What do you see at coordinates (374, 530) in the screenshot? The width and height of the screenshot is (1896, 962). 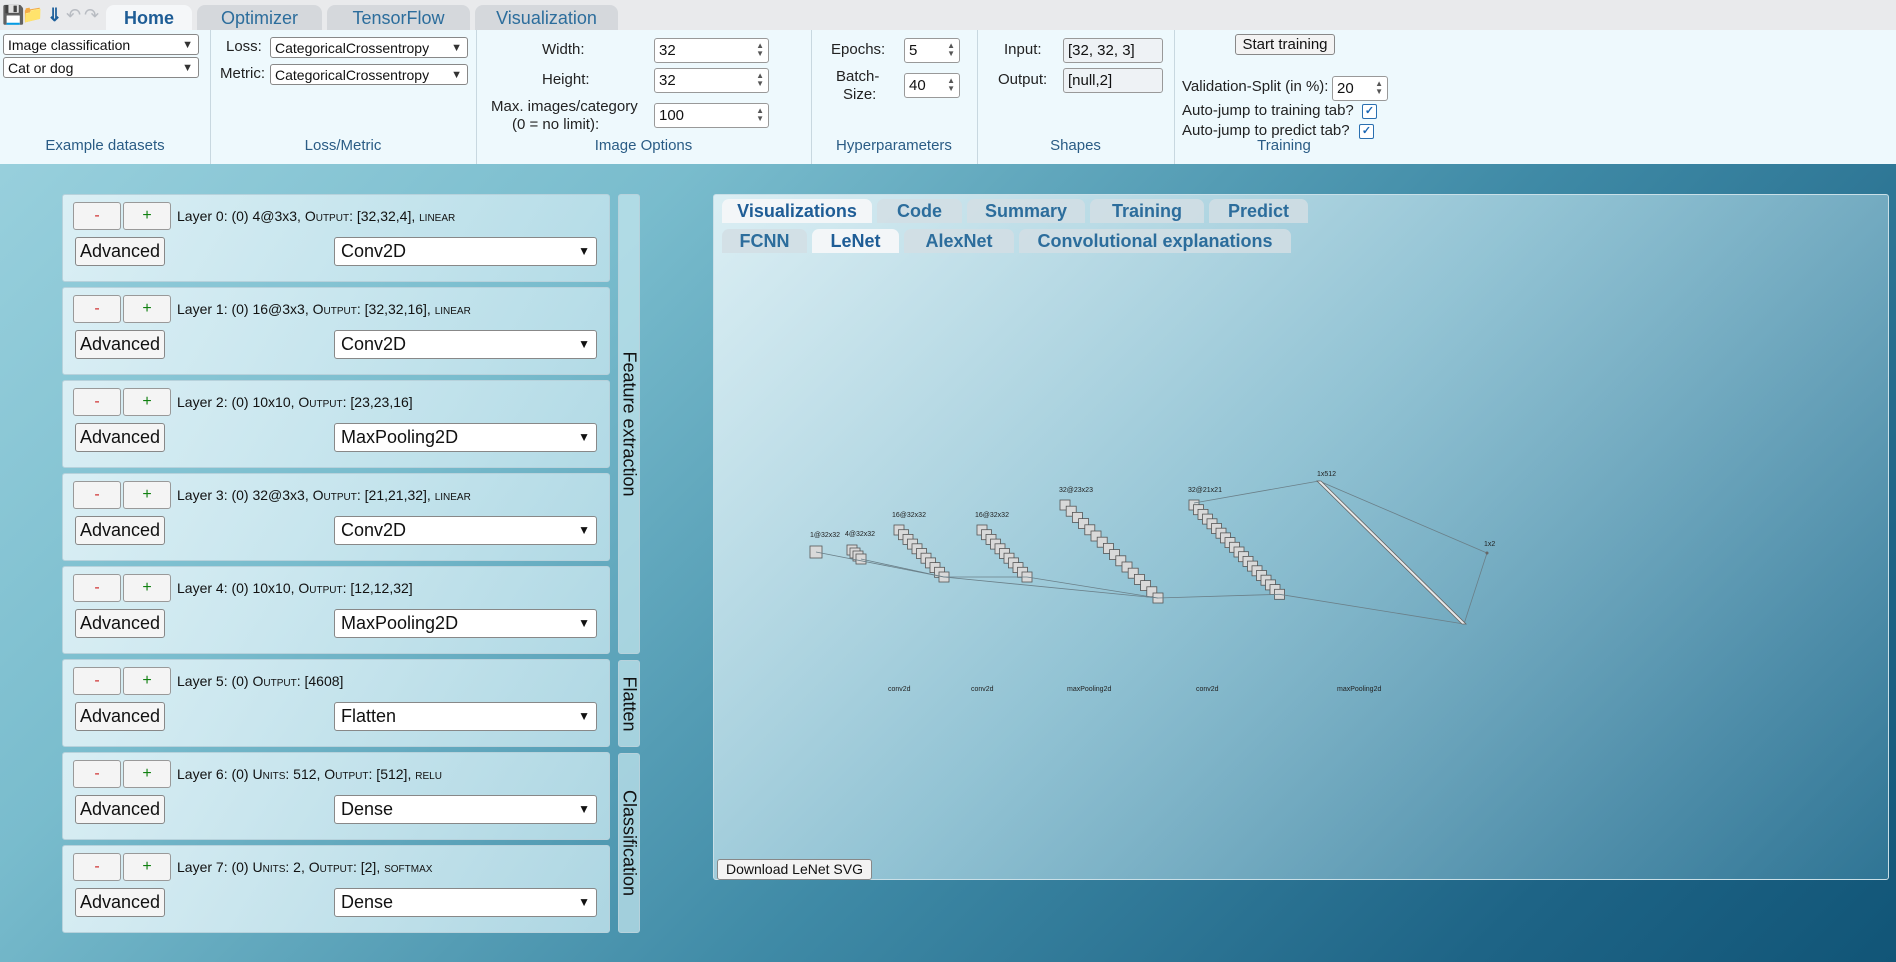 I see `layer-type-value: Conv2D` at bounding box center [374, 530].